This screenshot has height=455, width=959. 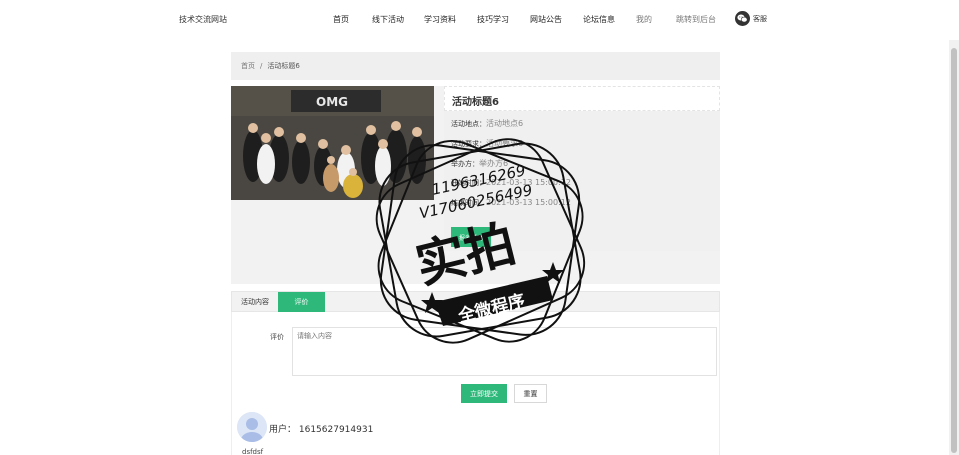 What do you see at coordinates (751, 18) in the screenshot?
I see `customer-service: 客服` at bounding box center [751, 18].